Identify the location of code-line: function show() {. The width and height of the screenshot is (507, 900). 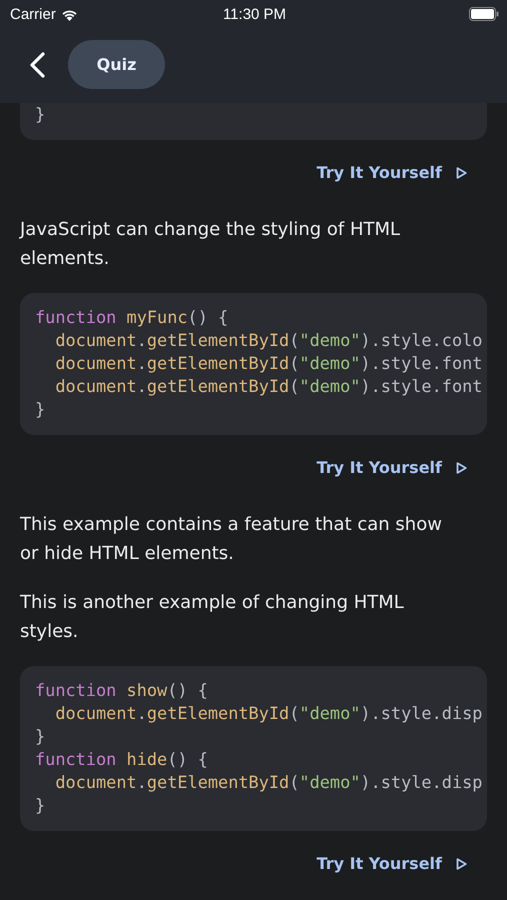
(122, 690).